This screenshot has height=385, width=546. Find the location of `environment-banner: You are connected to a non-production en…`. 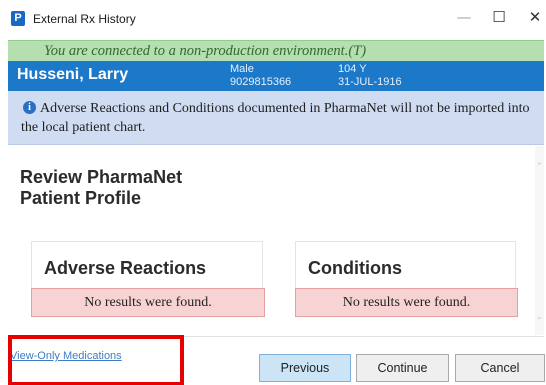

environment-banner: You are connected to a non-production en… is located at coordinates (276, 50).